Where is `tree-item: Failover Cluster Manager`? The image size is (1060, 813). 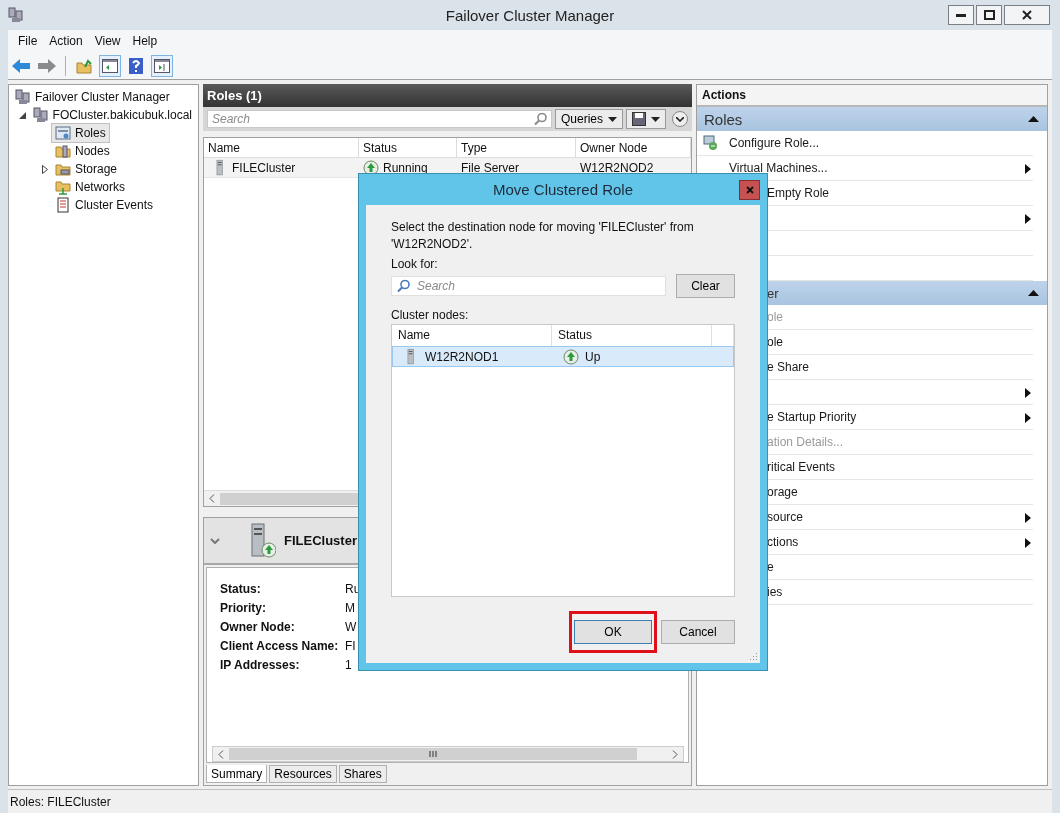
tree-item: Failover Cluster Manager is located at coordinates (92, 97).